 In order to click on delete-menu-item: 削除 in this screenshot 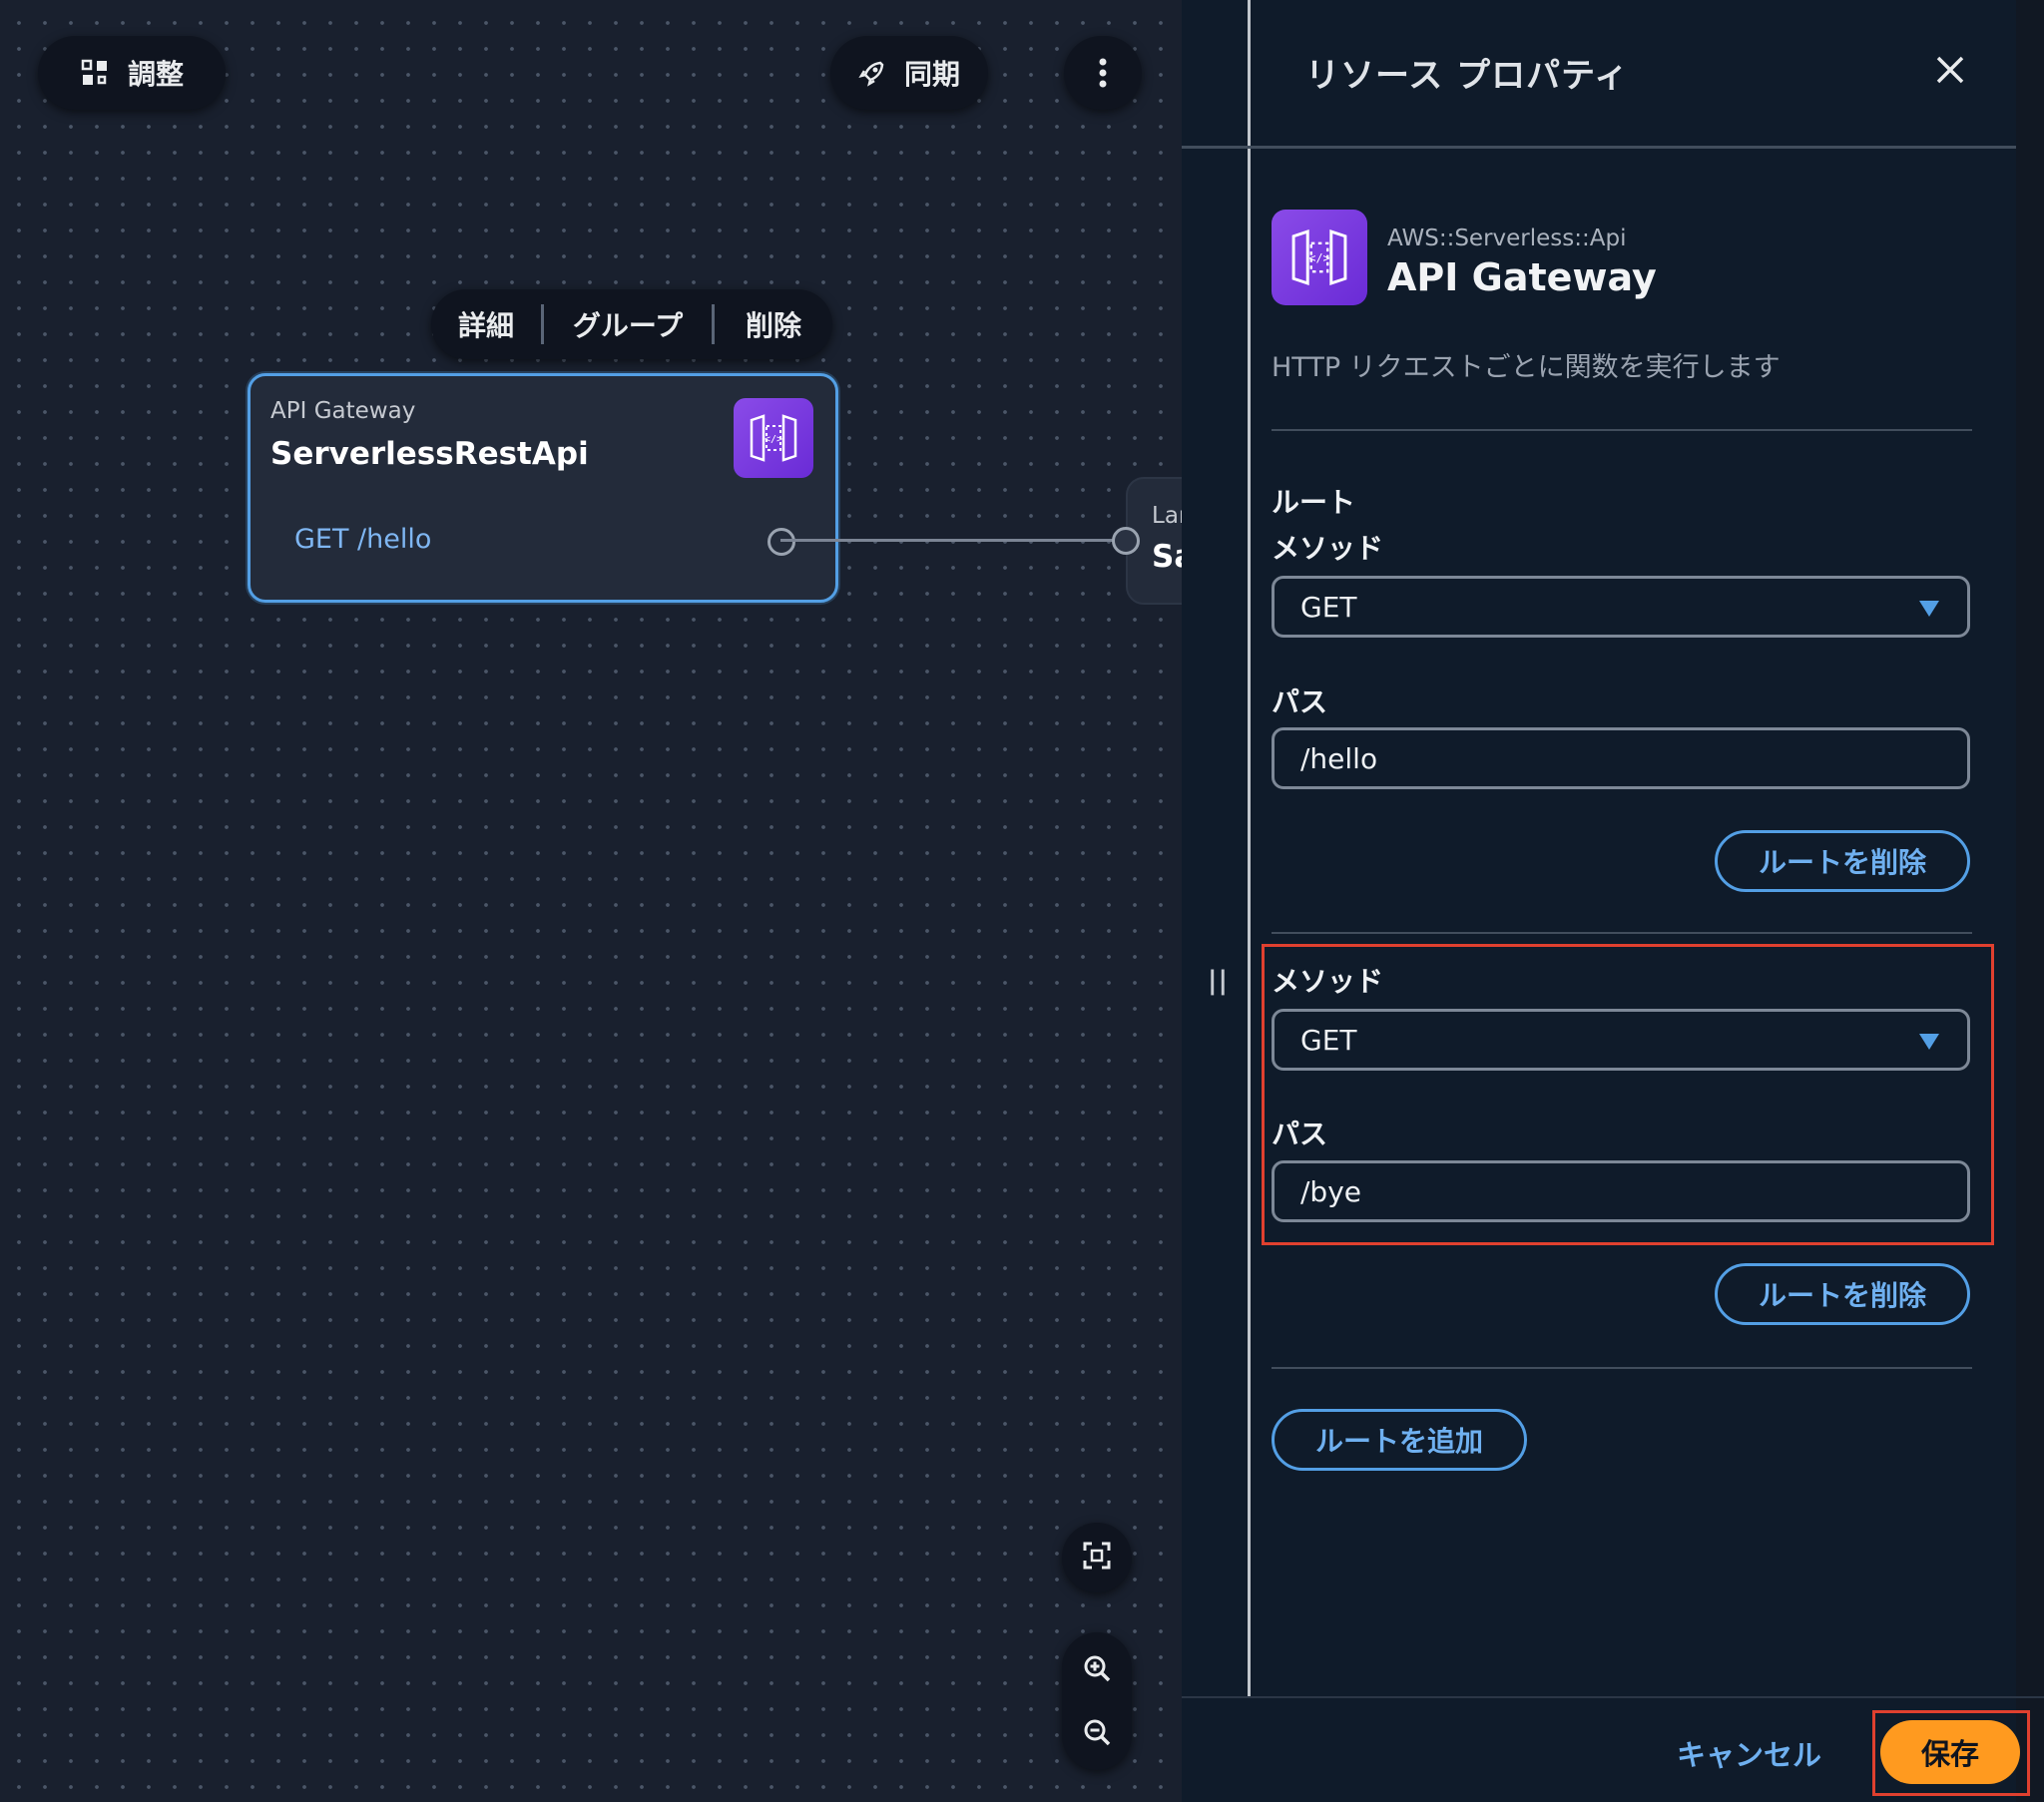, I will do `click(773, 324)`.